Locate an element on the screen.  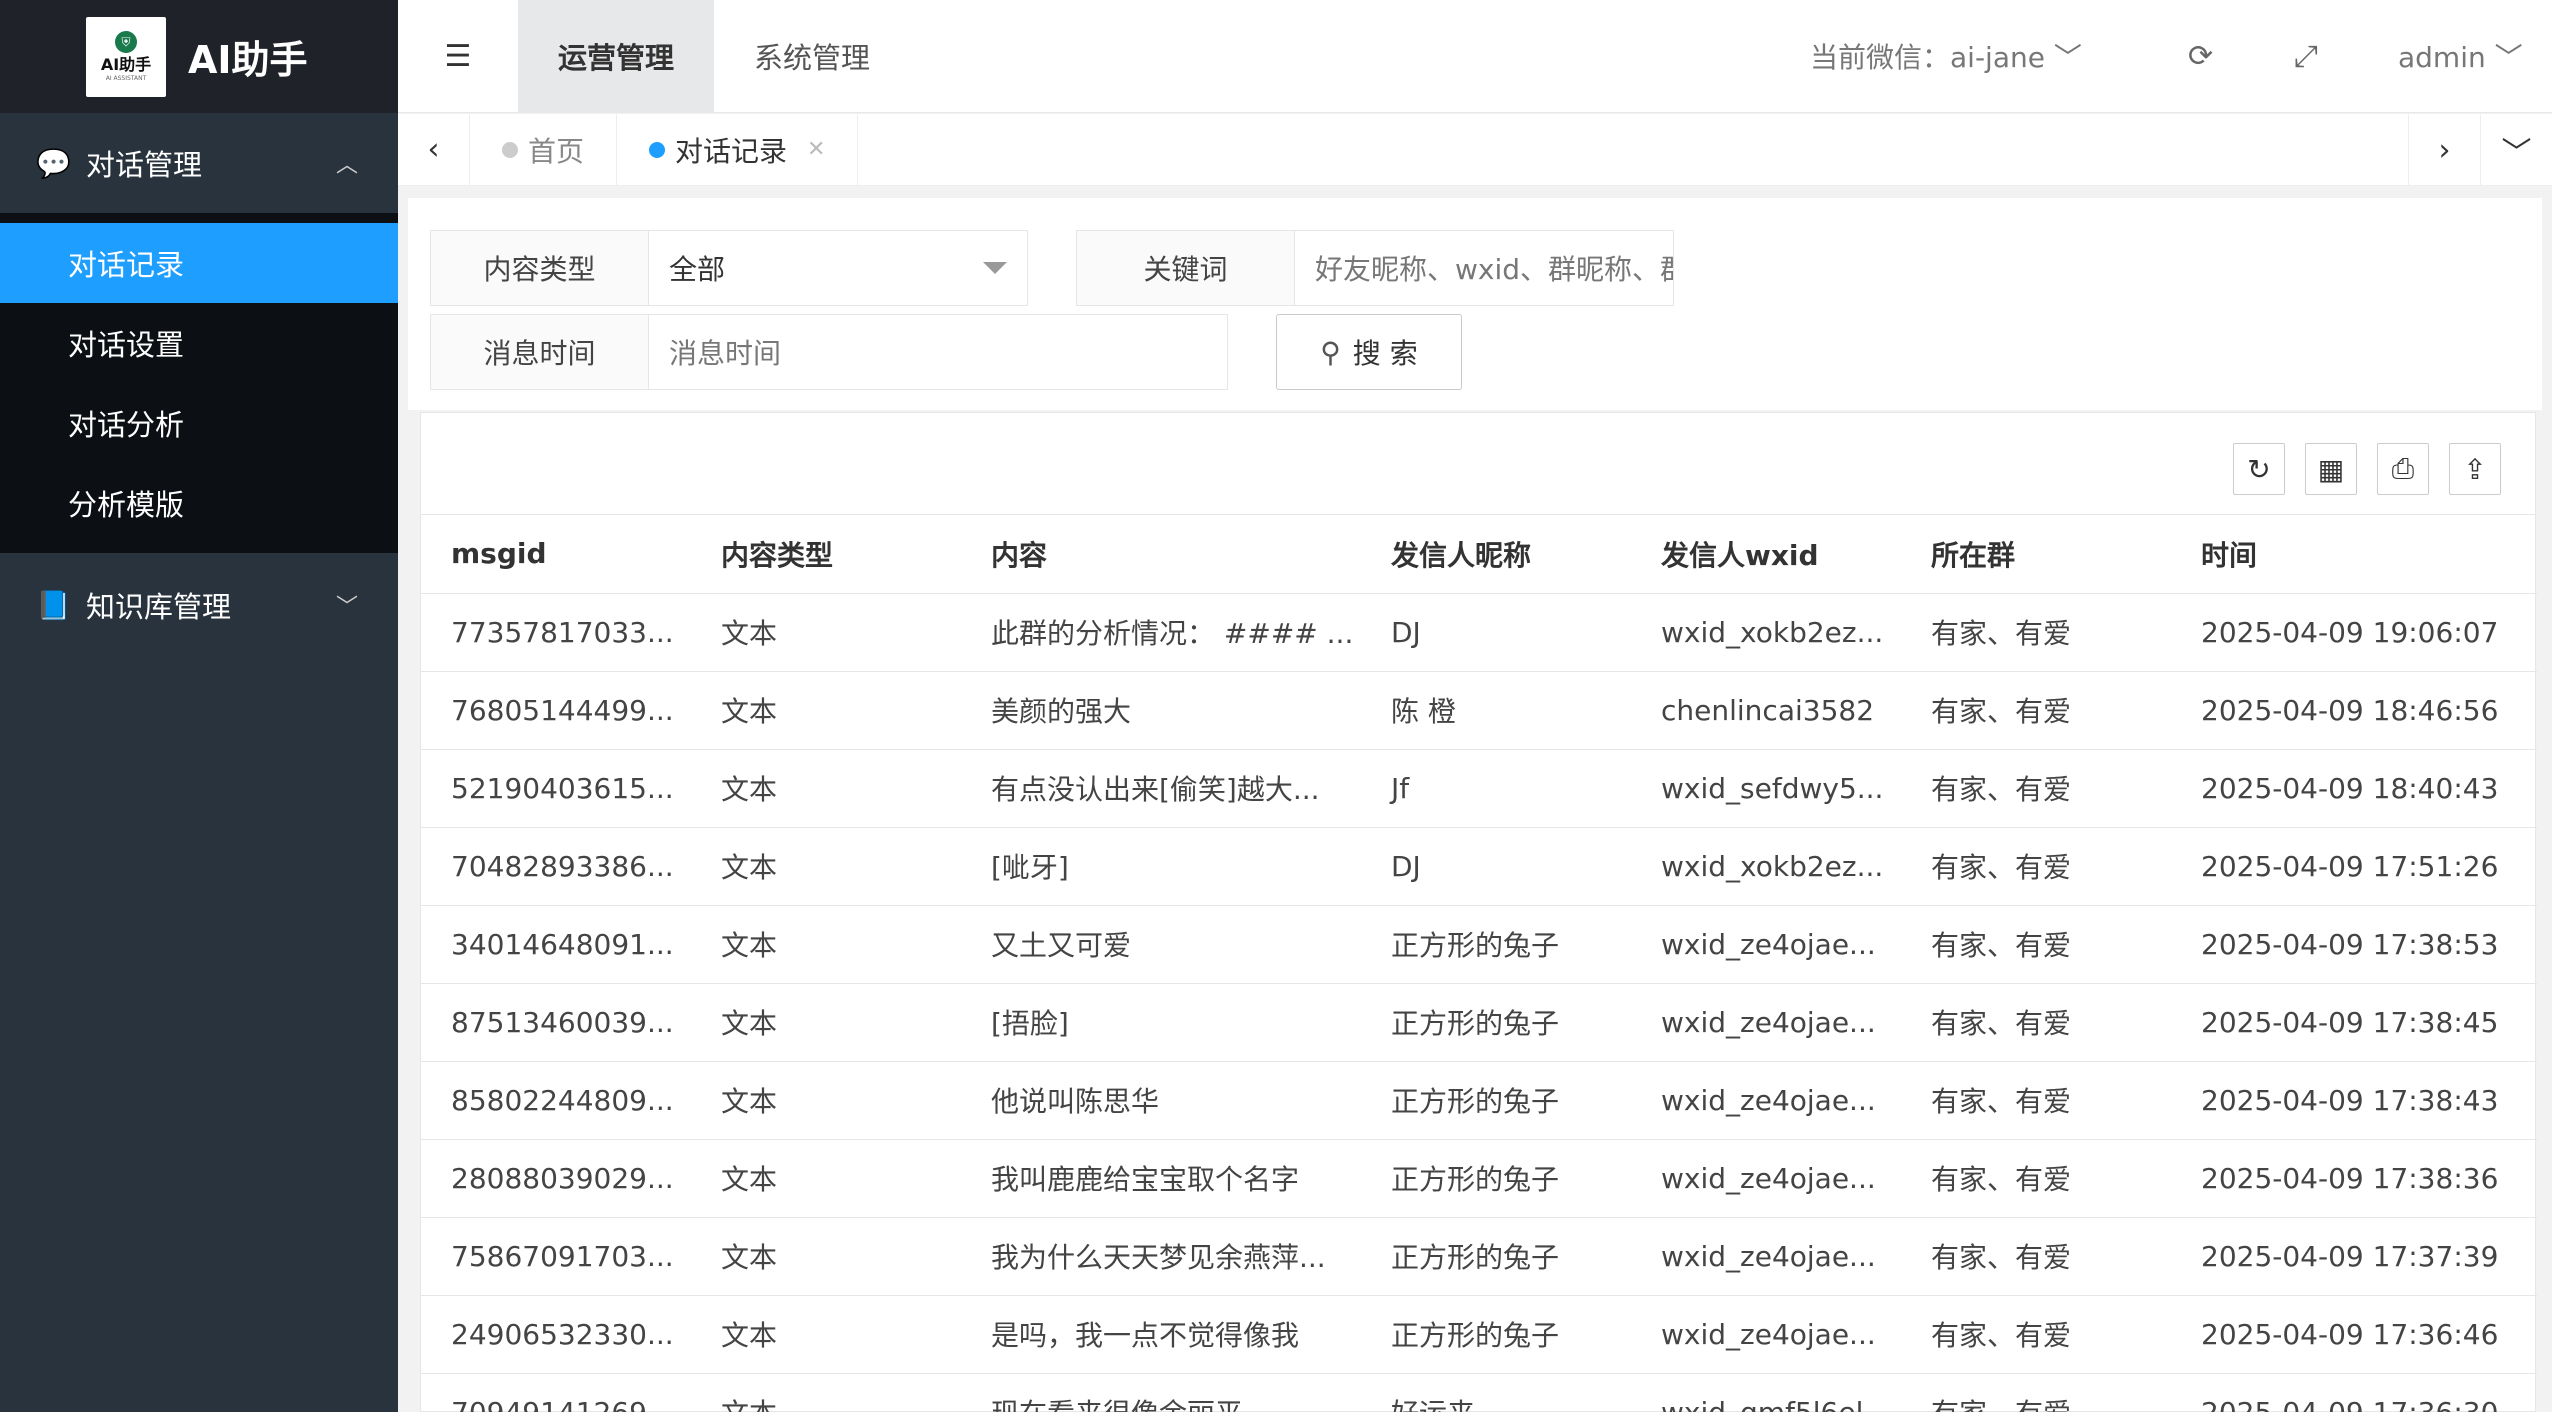
cell-time: 2025-04-09 17:37:39 is located at coordinates (2354, 1256).